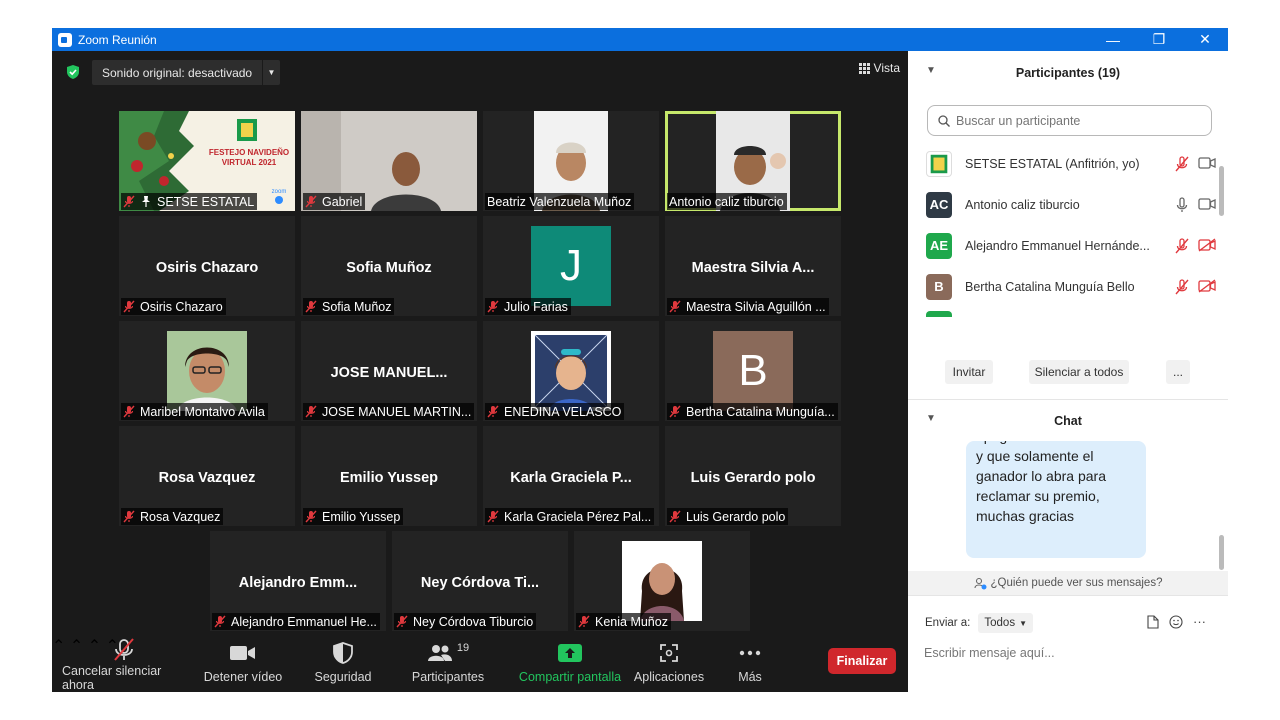 The image size is (1280, 720). Describe the element at coordinates (448, 664) in the screenshot. I see `participants-button: 19 Participantes` at that location.